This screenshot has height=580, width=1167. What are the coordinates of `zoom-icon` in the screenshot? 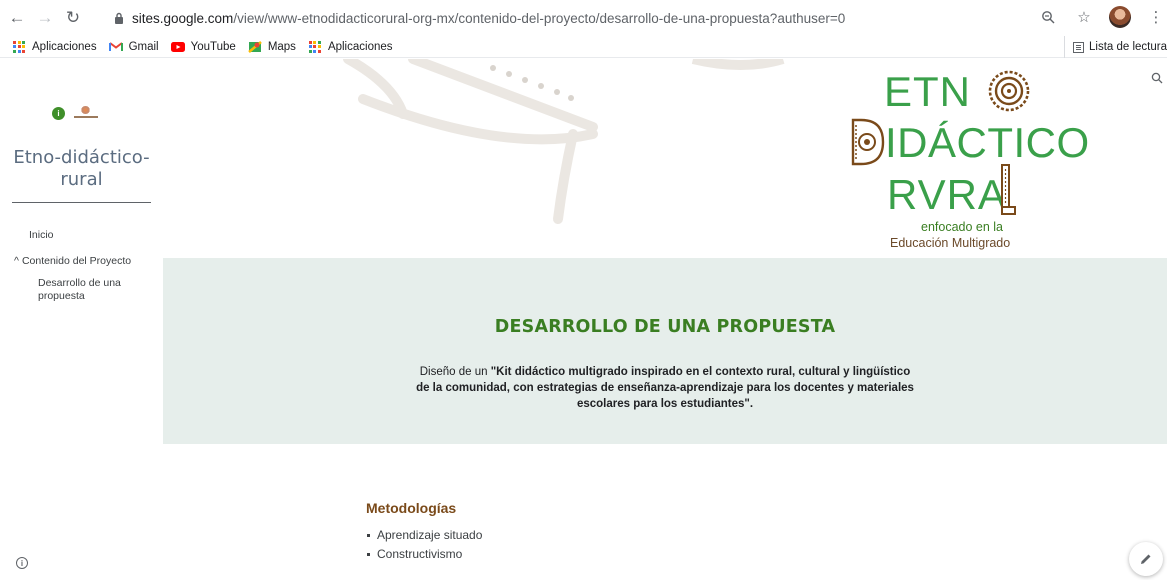 It's located at (1048, 17).